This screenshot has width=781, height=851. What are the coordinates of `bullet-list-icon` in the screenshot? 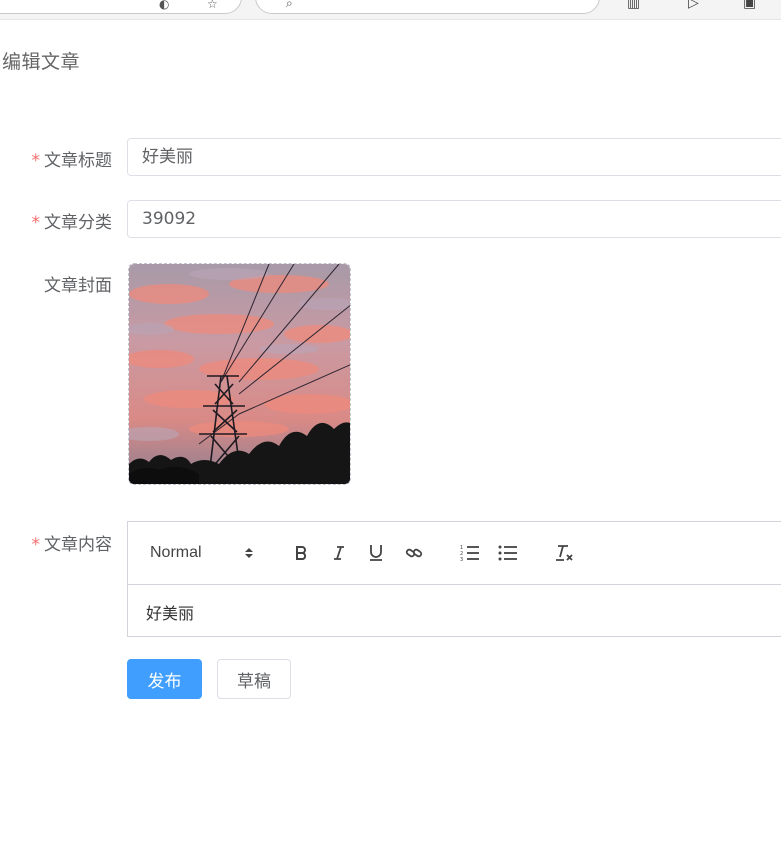 It's located at (507, 553).